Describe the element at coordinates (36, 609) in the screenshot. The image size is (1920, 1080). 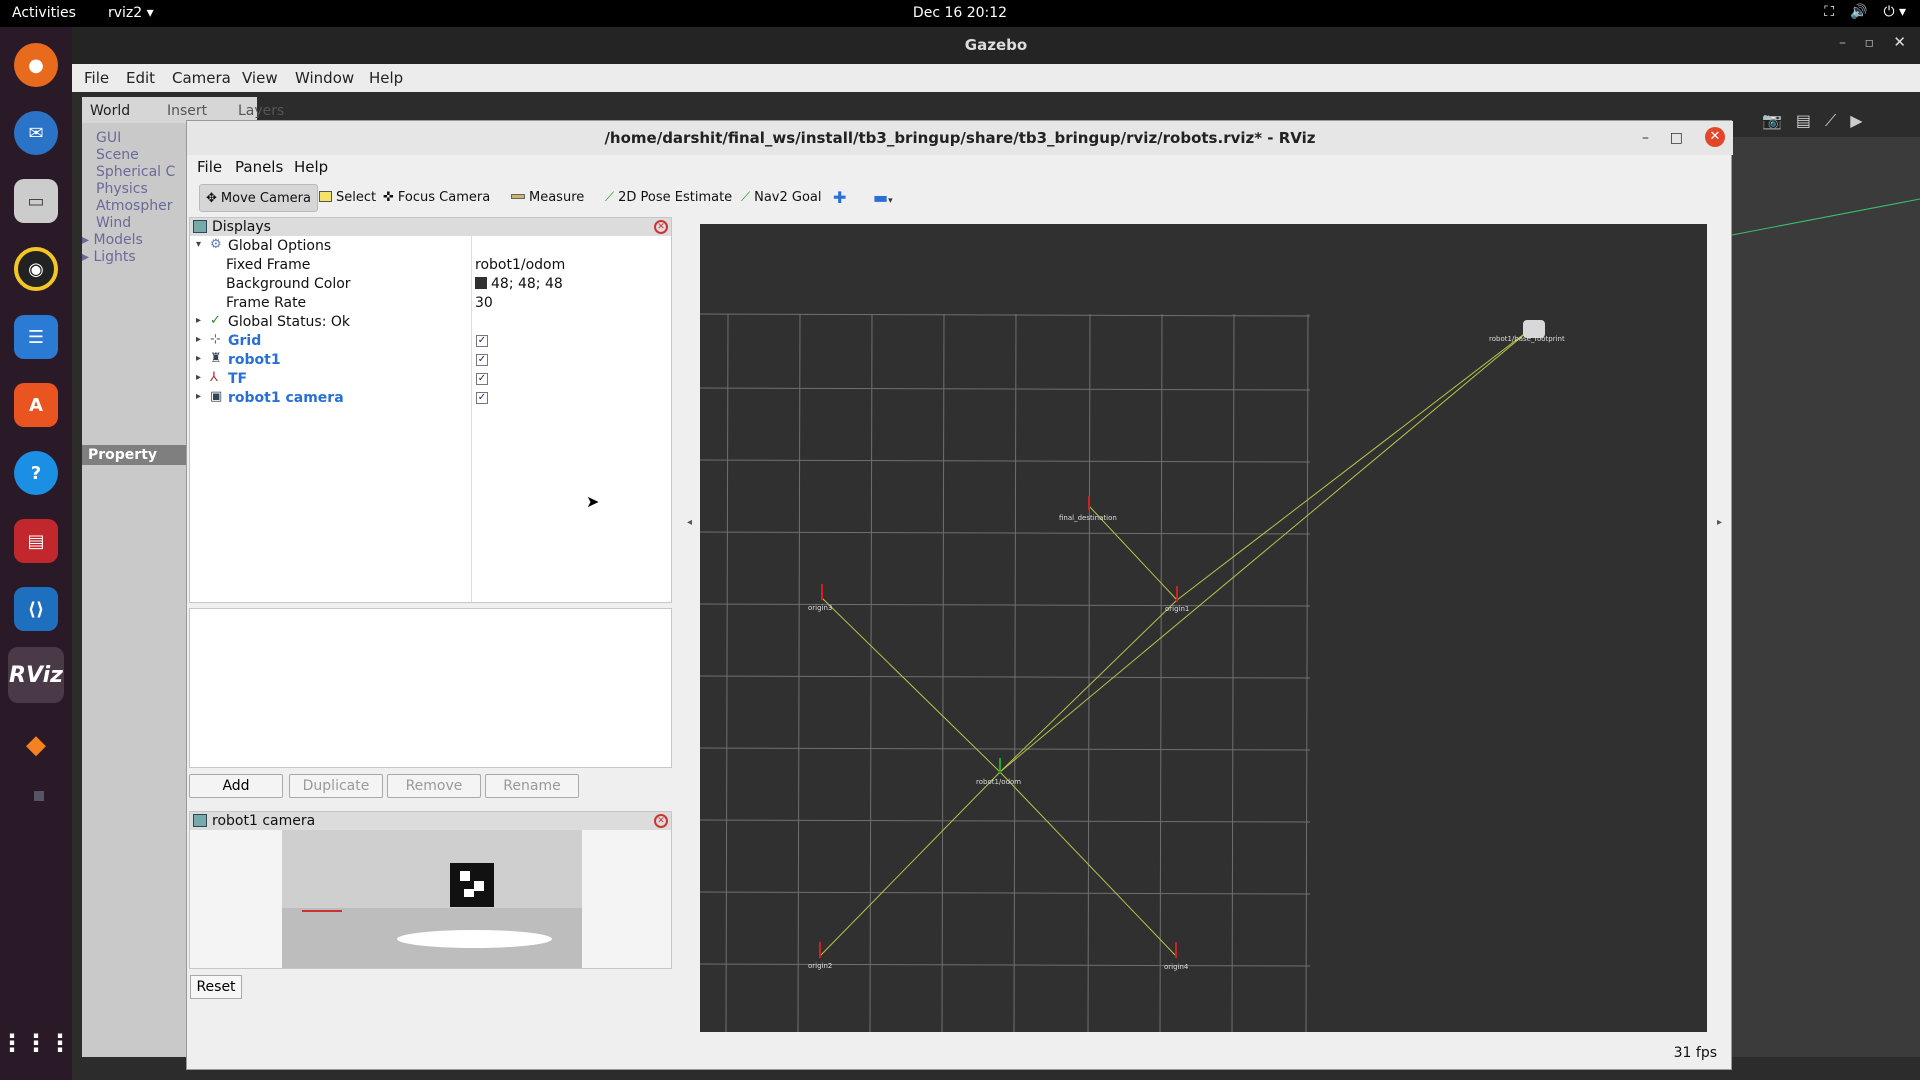
I see `vscode-icon: ⟨⟩` at that location.